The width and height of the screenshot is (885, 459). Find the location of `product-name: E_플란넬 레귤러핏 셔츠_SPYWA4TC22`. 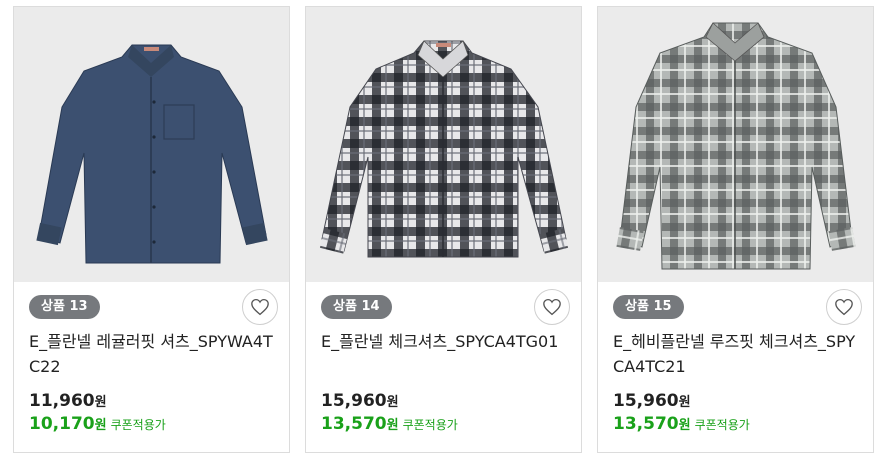

product-name: E_플란넬 레귤러핏 셔츠_SPYWA4TC22 is located at coordinates (151, 354).